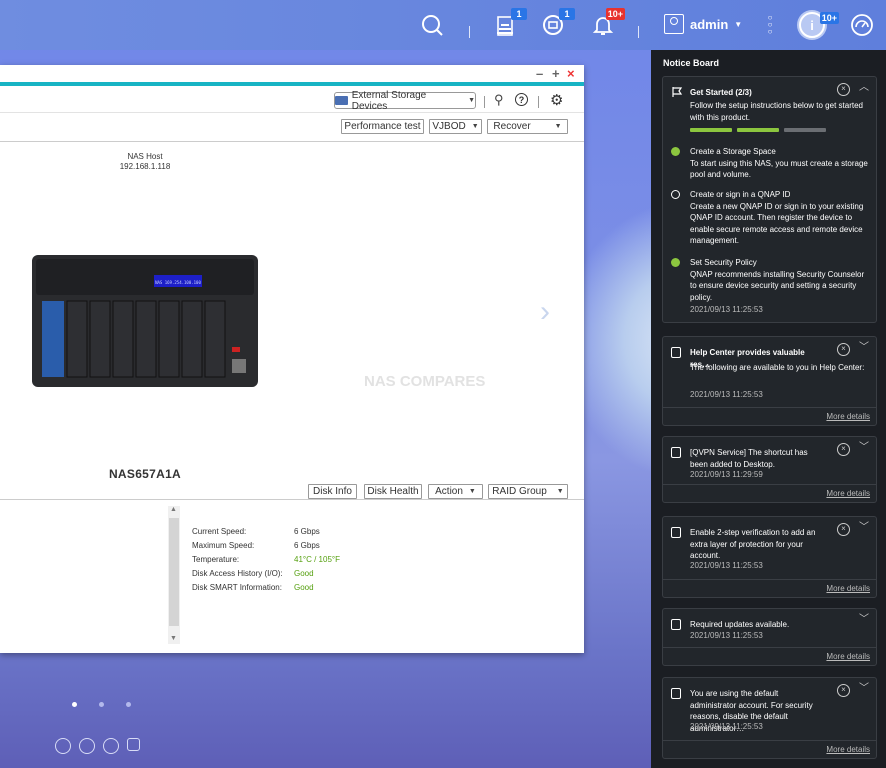  I want to click on dashboard-icon, so click(862, 25).